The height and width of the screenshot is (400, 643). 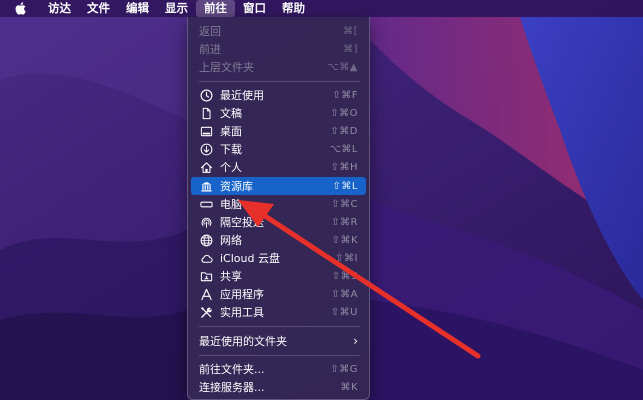 What do you see at coordinates (231, 149) in the screenshot?
I see `menu-item-label: 下载` at bounding box center [231, 149].